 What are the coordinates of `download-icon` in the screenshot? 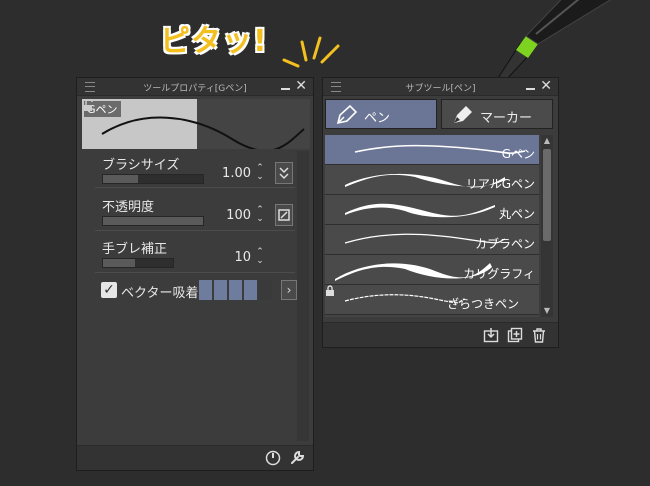 It's located at (491, 335).